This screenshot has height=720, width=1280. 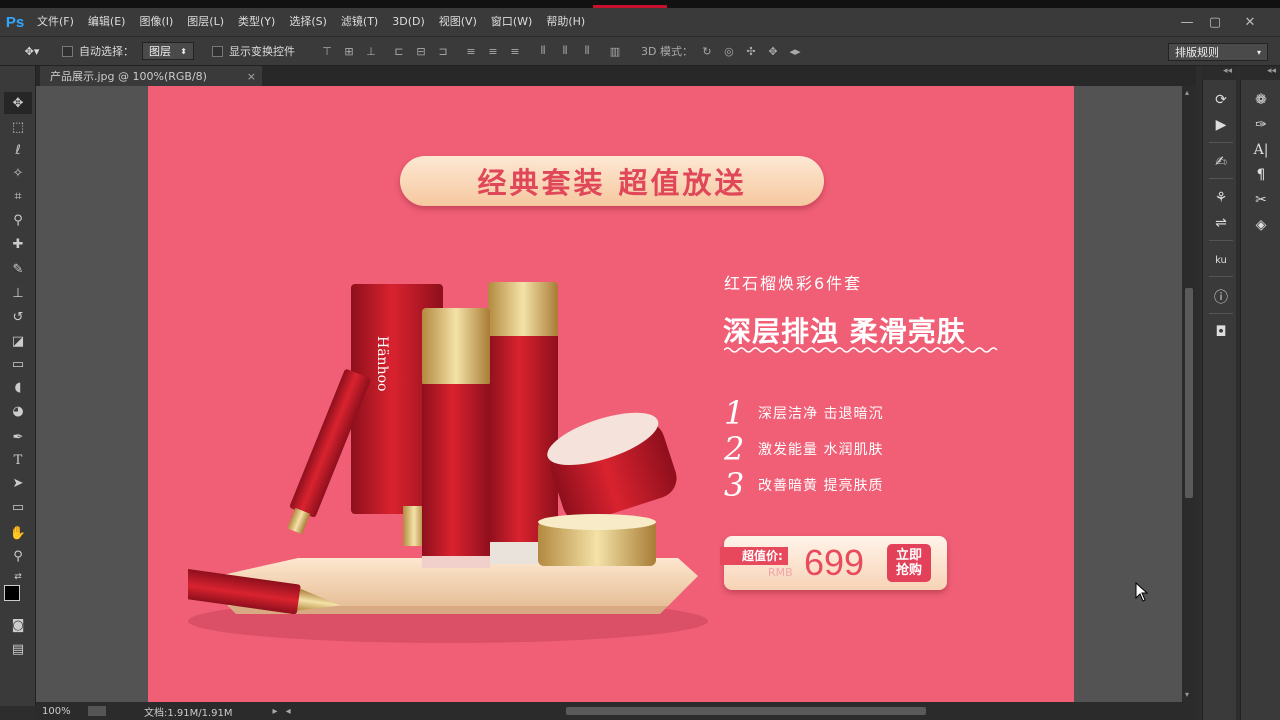 What do you see at coordinates (1221, 260) in the screenshot?
I see `kuler-panel-icon: ku` at bounding box center [1221, 260].